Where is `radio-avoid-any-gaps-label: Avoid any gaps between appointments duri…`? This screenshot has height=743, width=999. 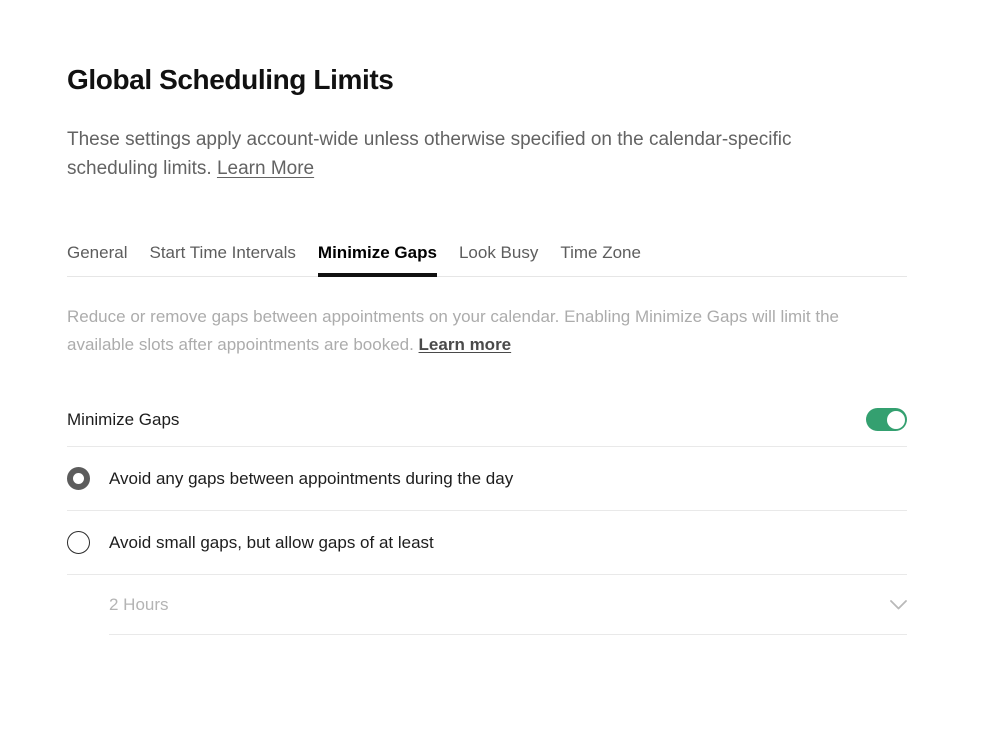
radio-avoid-any-gaps-label: Avoid any gaps between appointments duri… is located at coordinates (311, 478).